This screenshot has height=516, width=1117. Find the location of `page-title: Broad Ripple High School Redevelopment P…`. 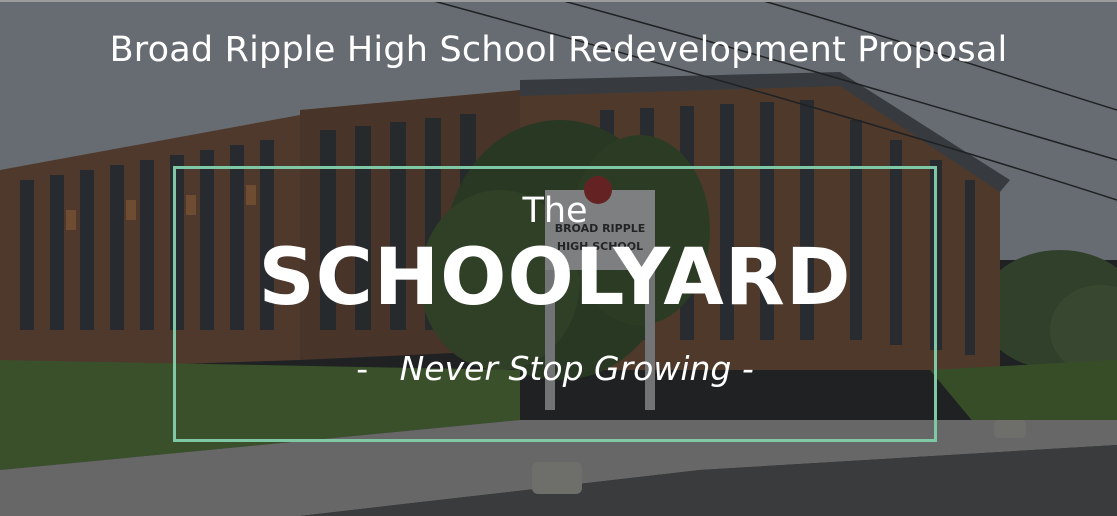

page-title: Broad Ripple High School Redevelopment P… is located at coordinates (558, 50).